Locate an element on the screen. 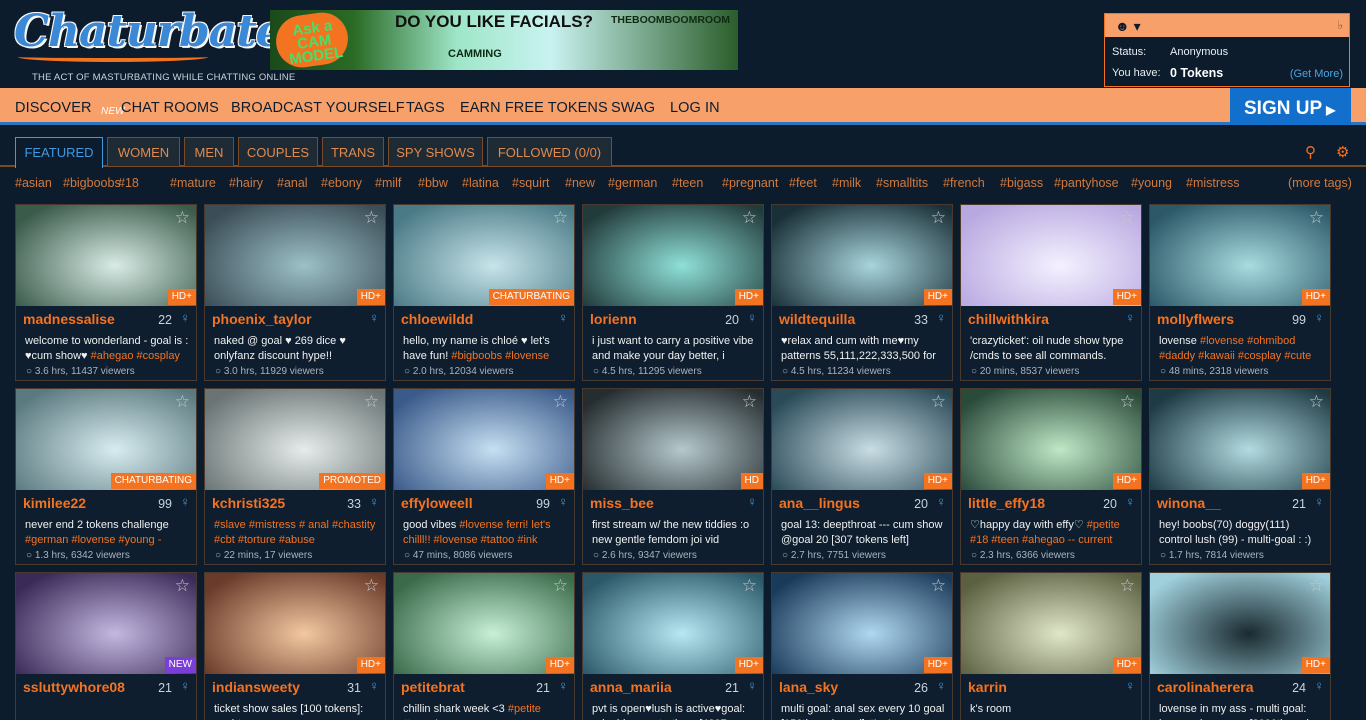 The width and height of the screenshot is (1366, 720). tab-couples: COUPLES is located at coordinates (278, 151).